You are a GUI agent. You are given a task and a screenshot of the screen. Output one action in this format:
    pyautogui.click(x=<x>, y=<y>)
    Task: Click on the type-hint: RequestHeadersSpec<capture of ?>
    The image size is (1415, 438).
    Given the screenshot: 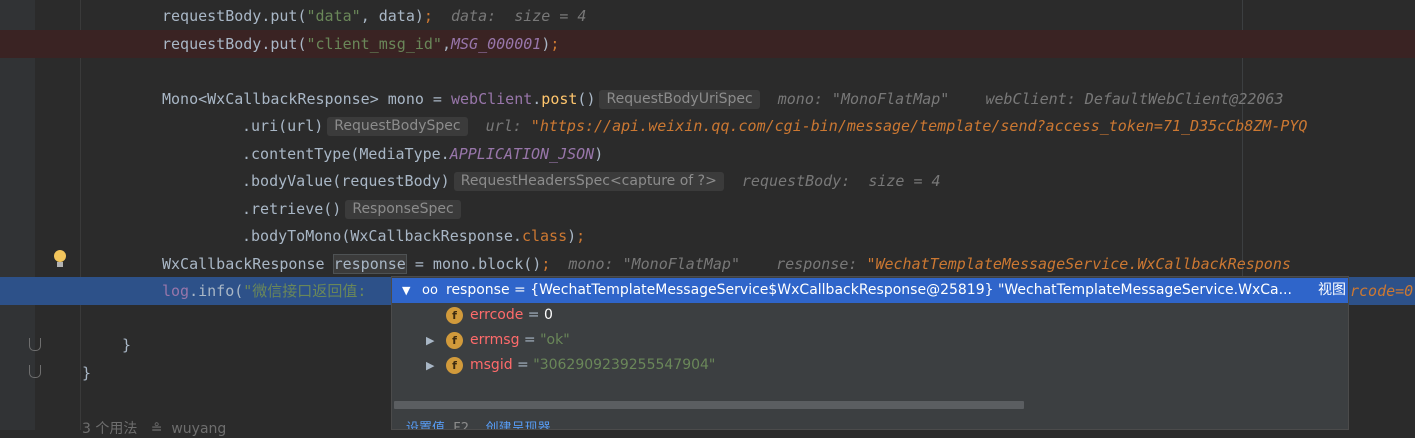 What is the action you would take?
    pyautogui.click(x=588, y=181)
    